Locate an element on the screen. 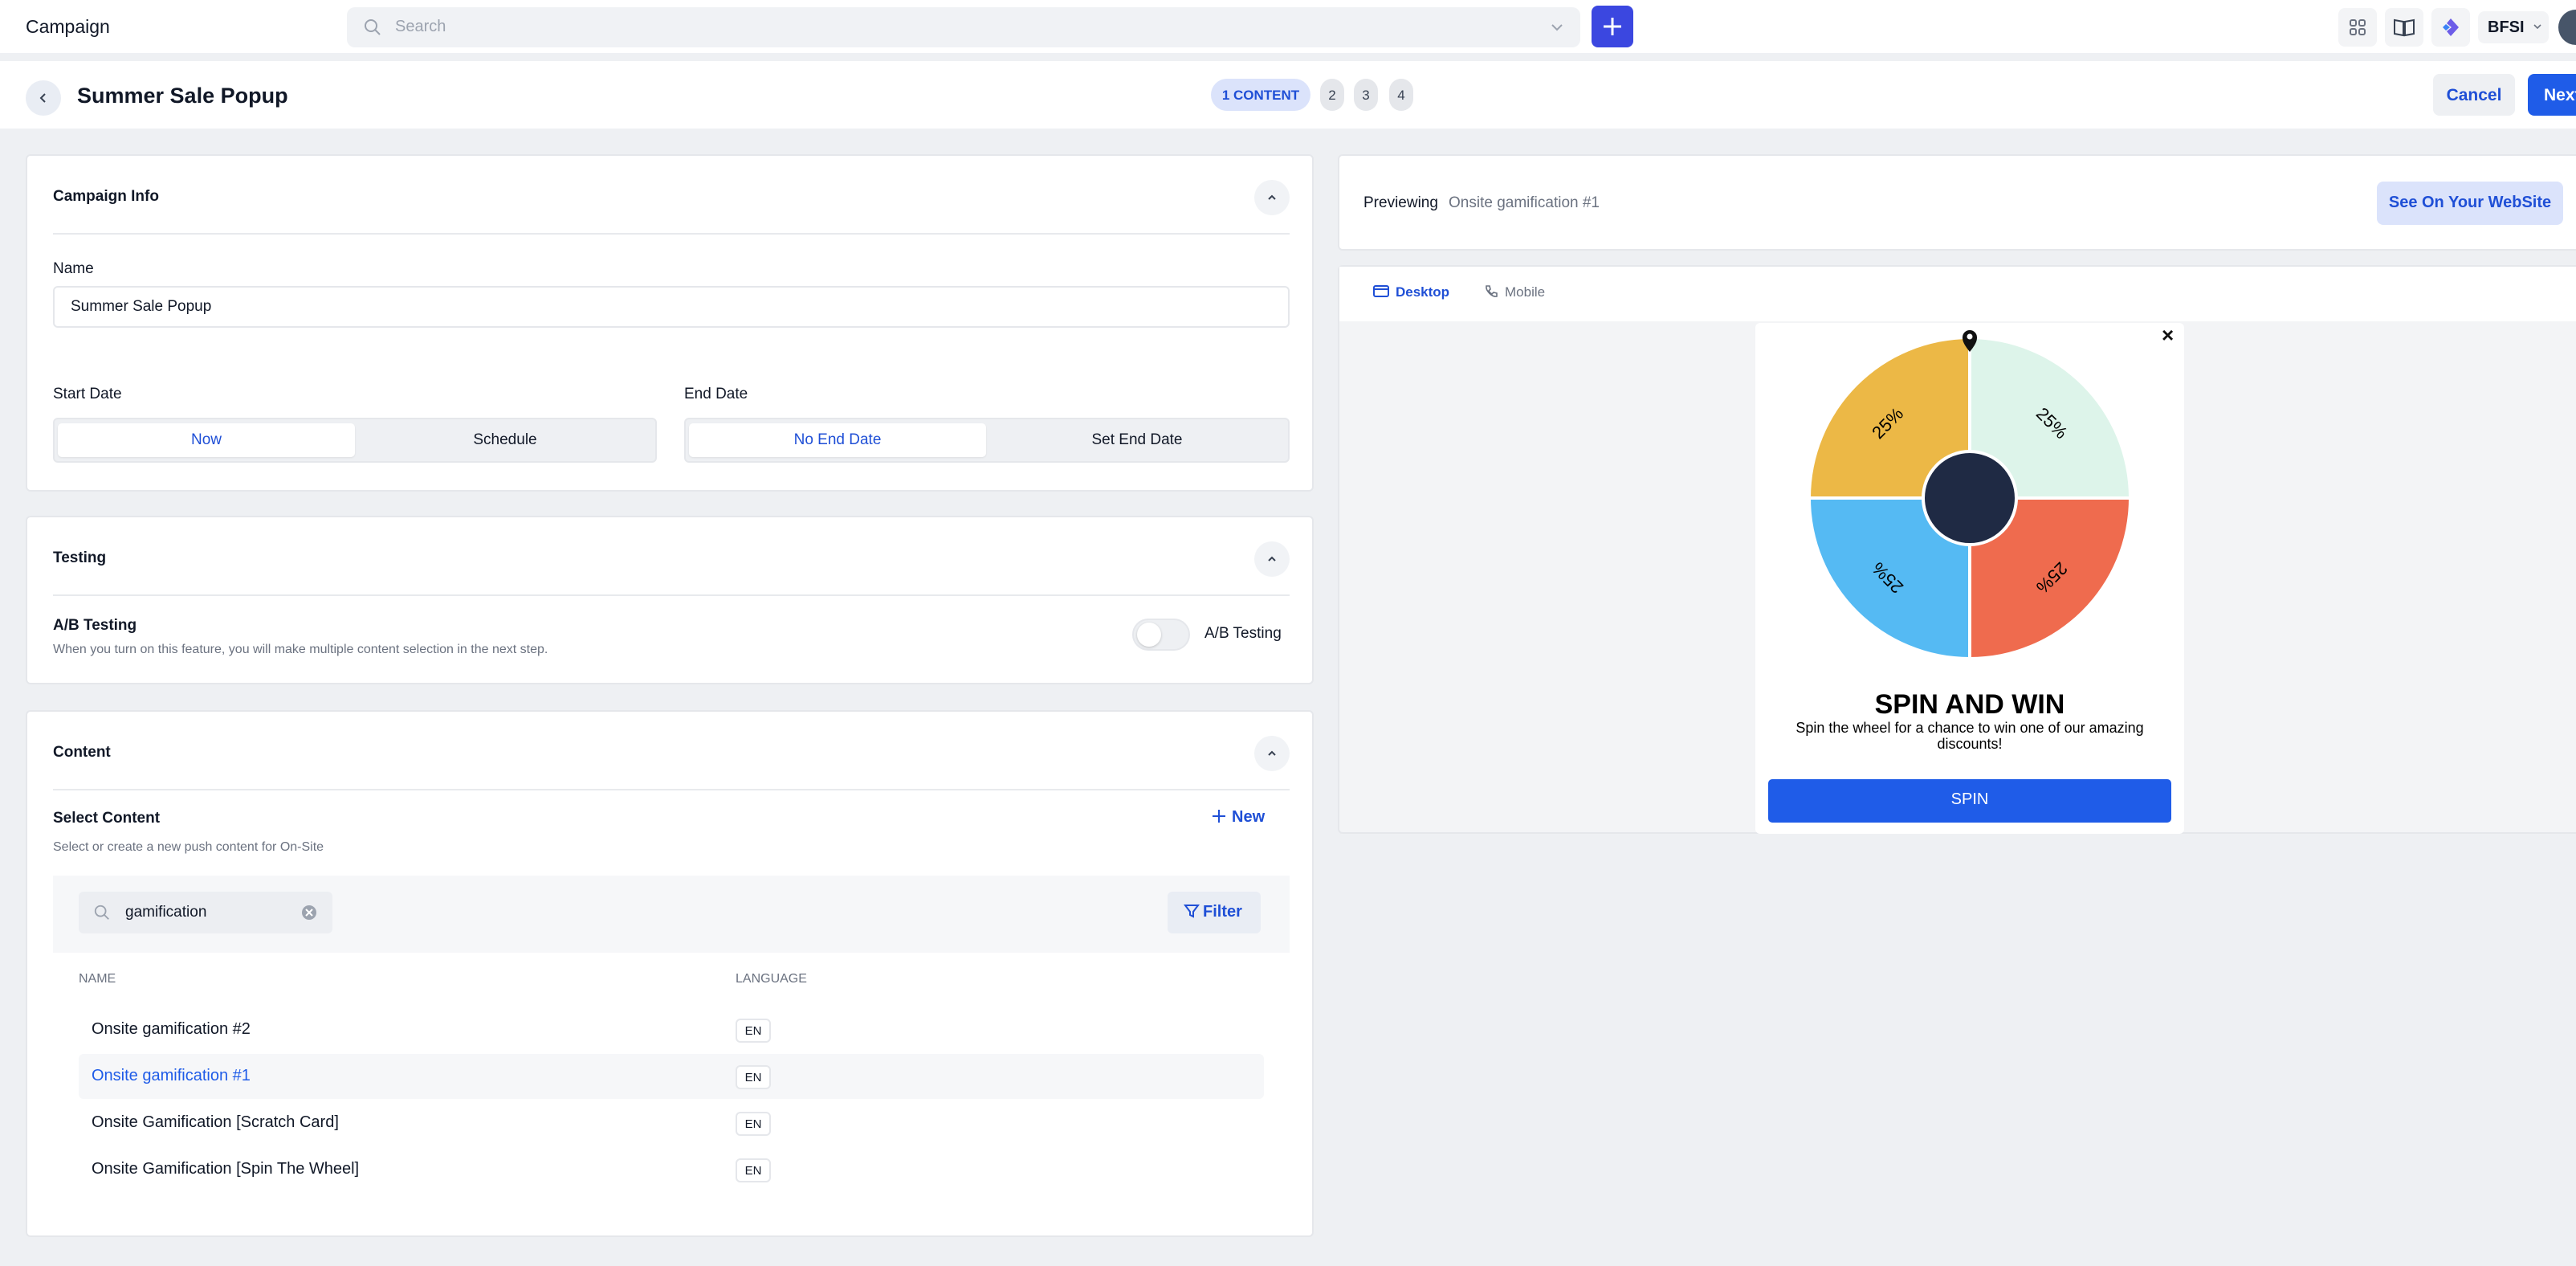 This screenshot has width=2576, height=1266. step-2: 2 is located at coordinates (1332, 95).